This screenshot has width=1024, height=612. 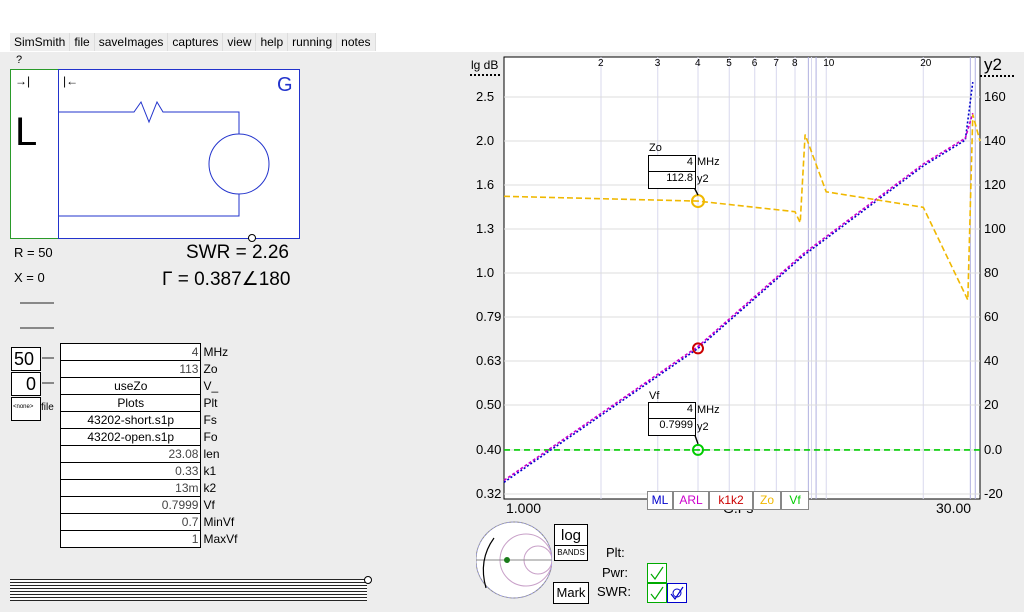 I want to click on menu-item-view: view, so click(x=240, y=42).